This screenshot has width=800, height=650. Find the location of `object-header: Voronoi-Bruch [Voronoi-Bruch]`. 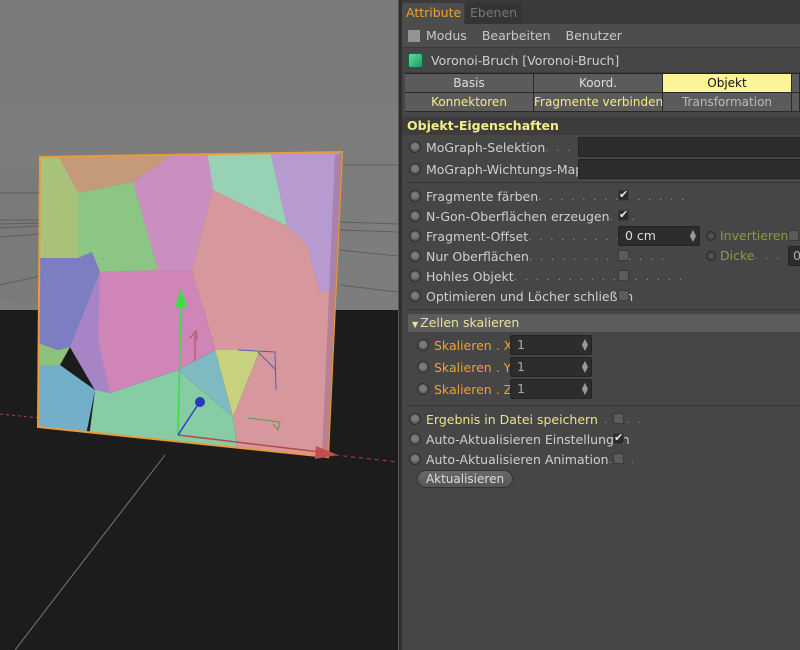

object-header: Voronoi-Bruch [Voronoi-Bruch] is located at coordinates (601, 60).